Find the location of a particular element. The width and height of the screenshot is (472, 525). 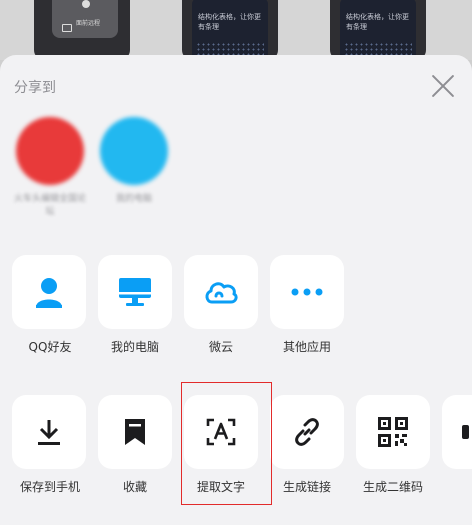

share-other-apps-label: 其他应用 is located at coordinates (306, 347).